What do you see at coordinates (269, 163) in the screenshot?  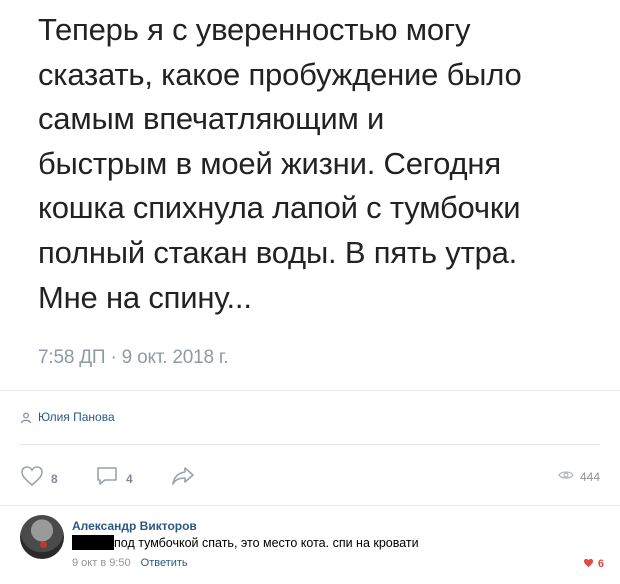 I see `tweet-line: быстрым в моей жизни. Сегодня` at bounding box center [269, 163].